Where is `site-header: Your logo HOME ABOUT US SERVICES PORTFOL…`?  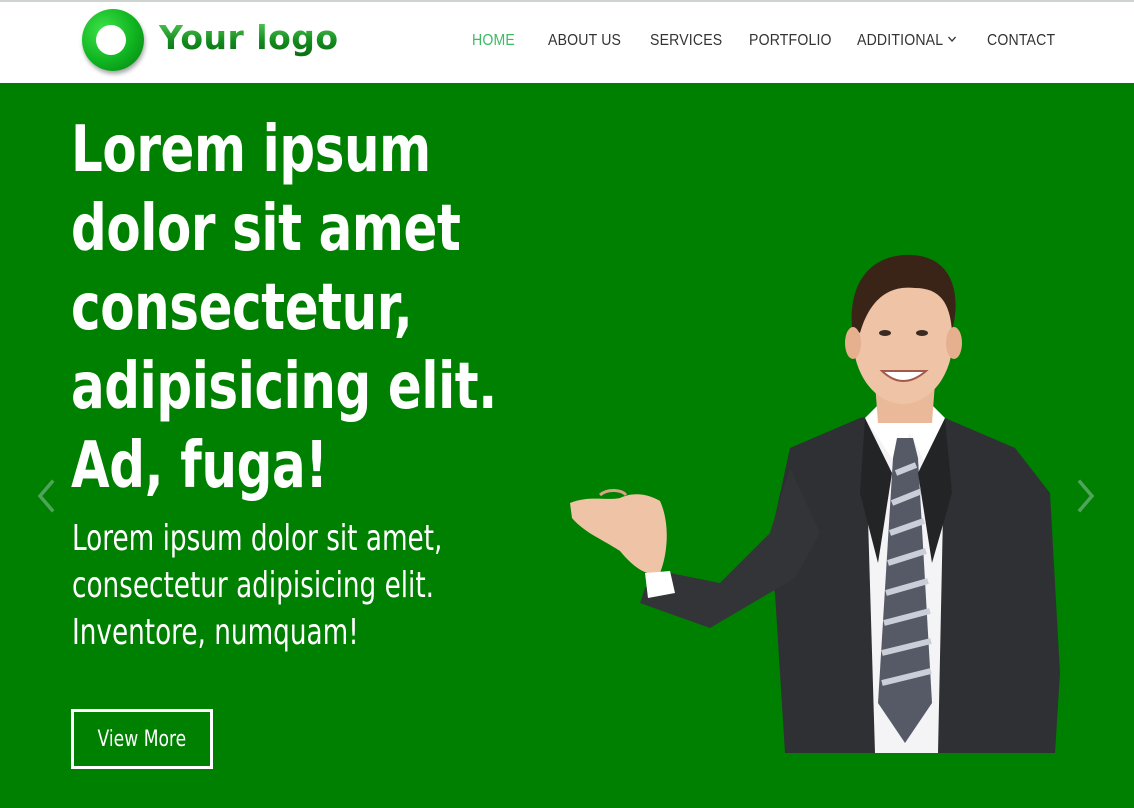 site-header: Your logo HOME ABOUT US SERVICES PORTFOL… is located at coordinates (567, 41).